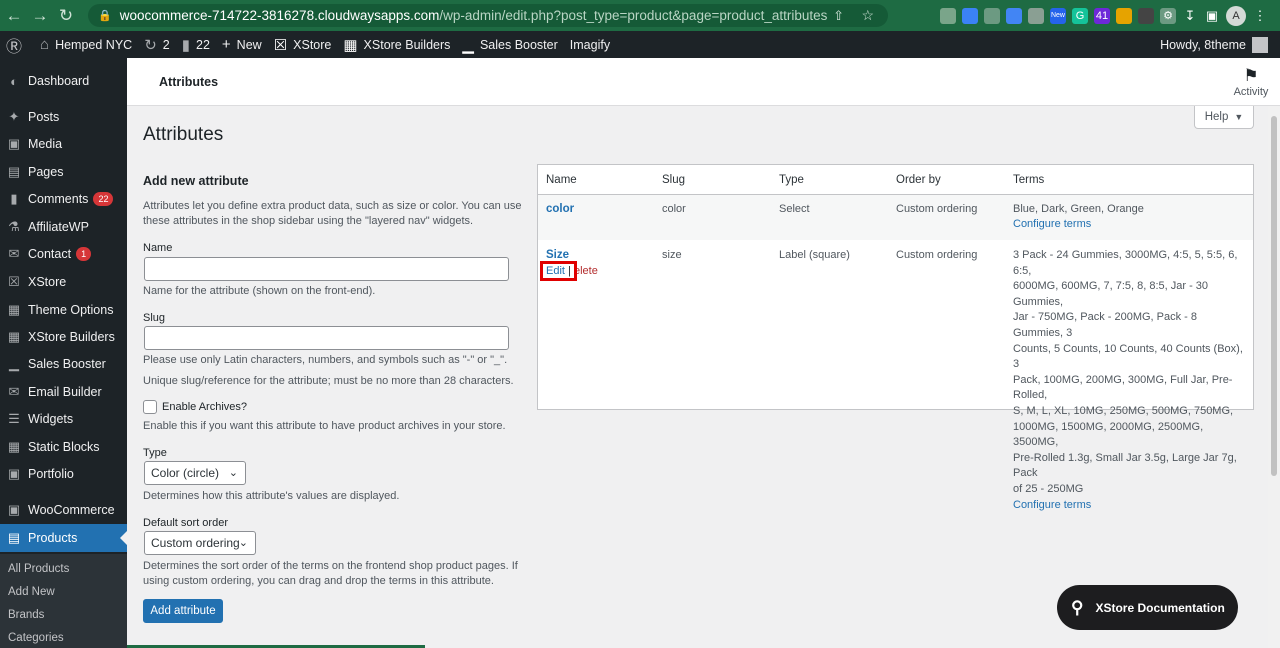 The image size is (1280, 648). Describe the element at coordinates (103, 199) in the screenshot. I see `comments-badge: 22` at that location.